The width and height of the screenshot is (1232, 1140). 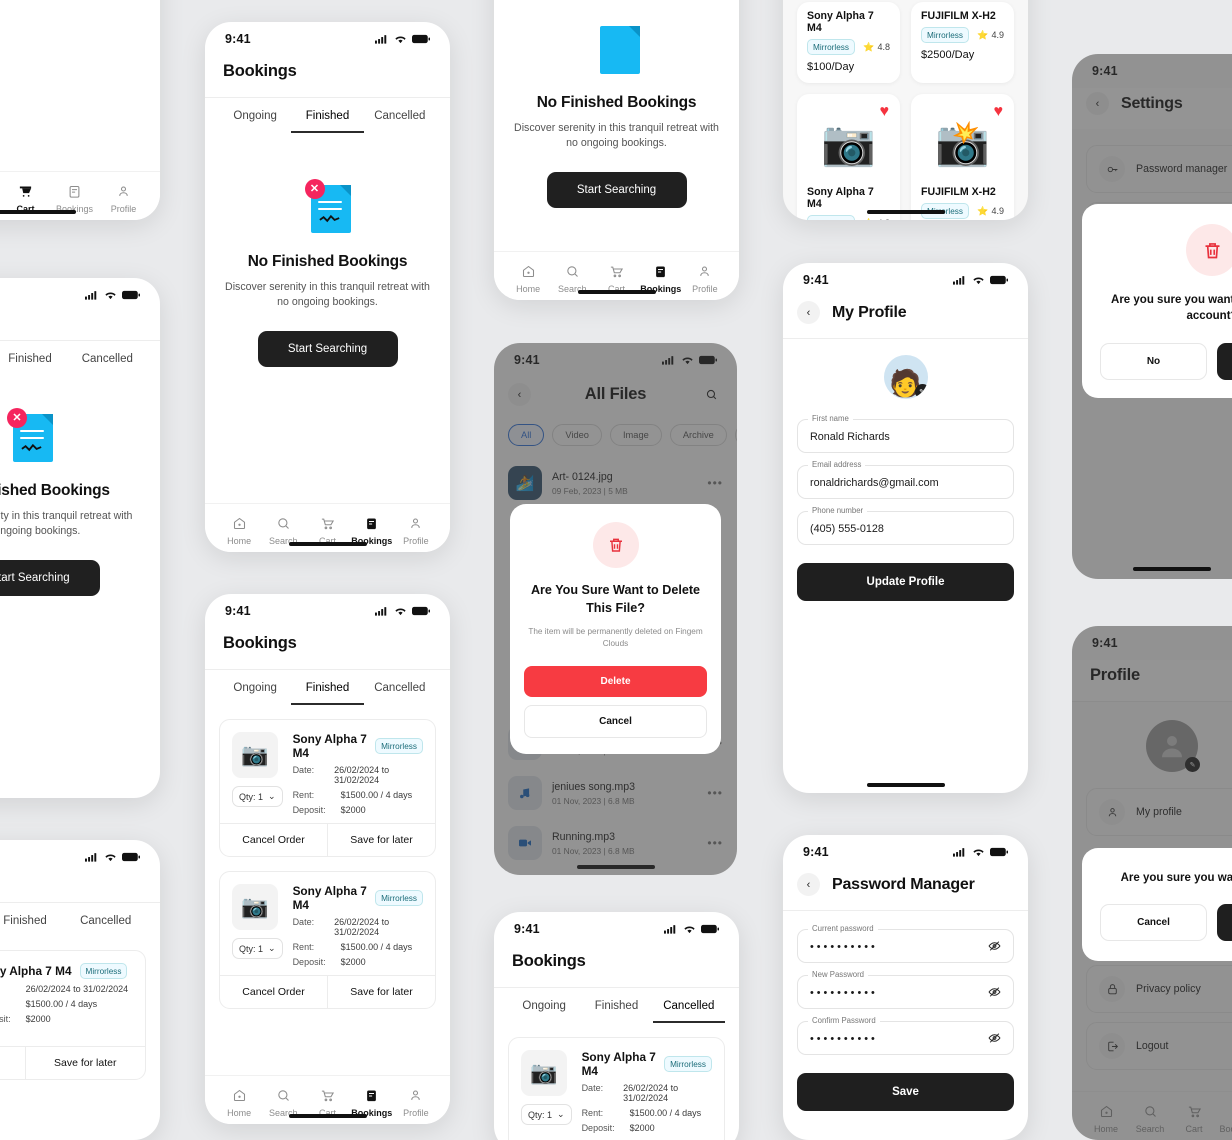 I want to click on battery-icon, so click(x=999, y=852).